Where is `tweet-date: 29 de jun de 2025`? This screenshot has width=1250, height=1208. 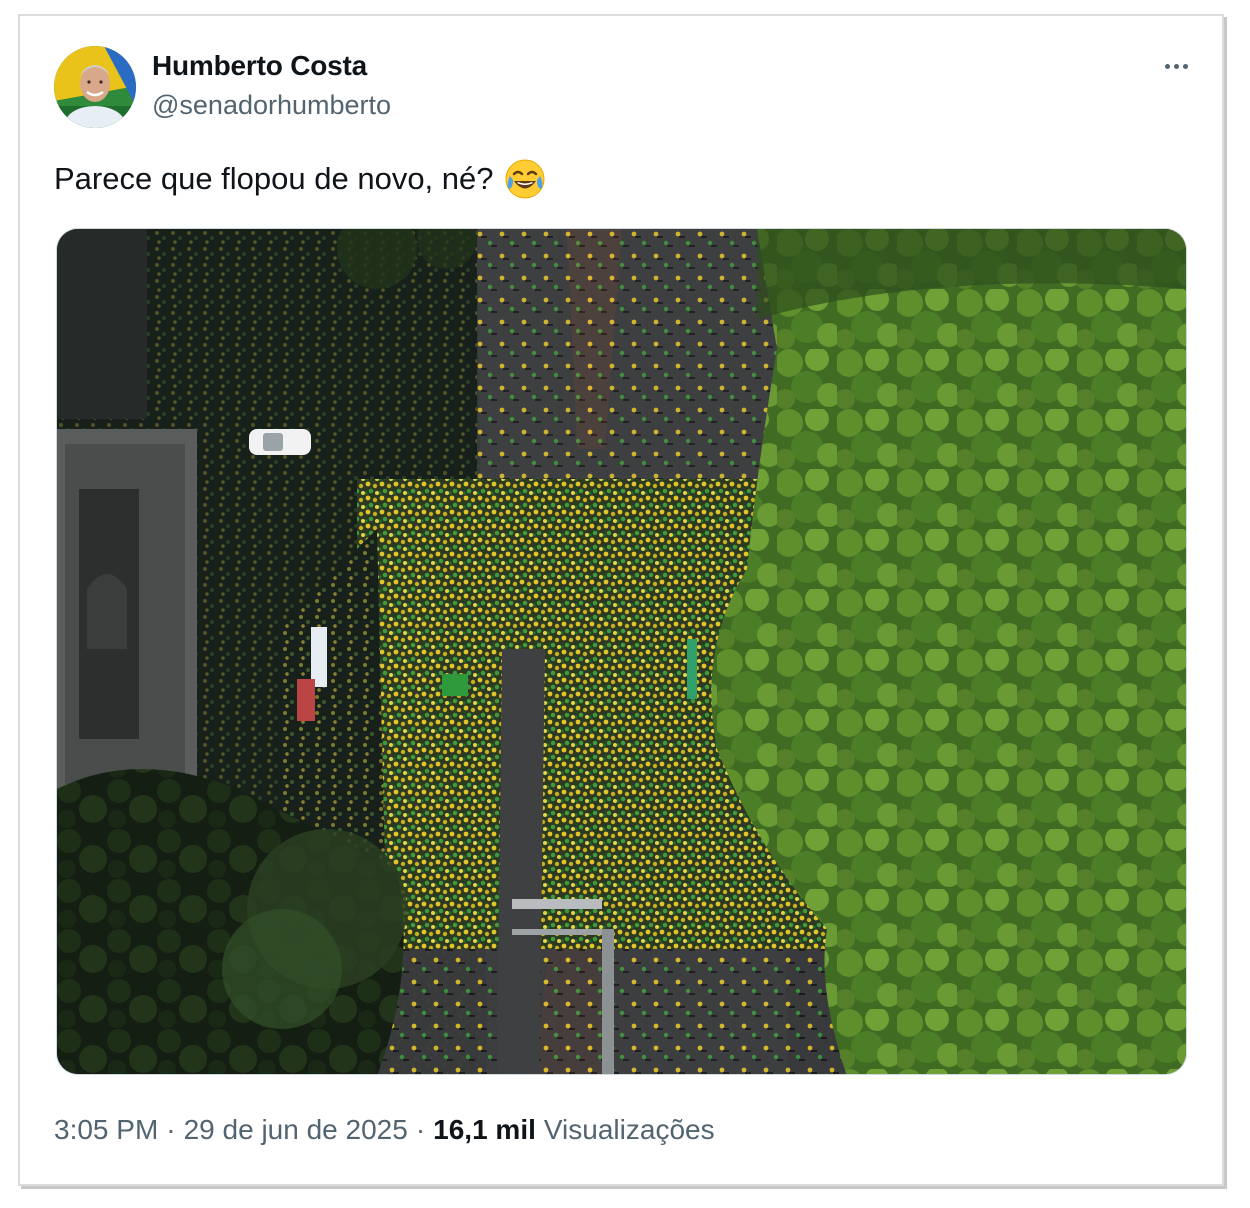
tweet-date: 29 de jun de 2025 is located at coordinates (296, 1130).